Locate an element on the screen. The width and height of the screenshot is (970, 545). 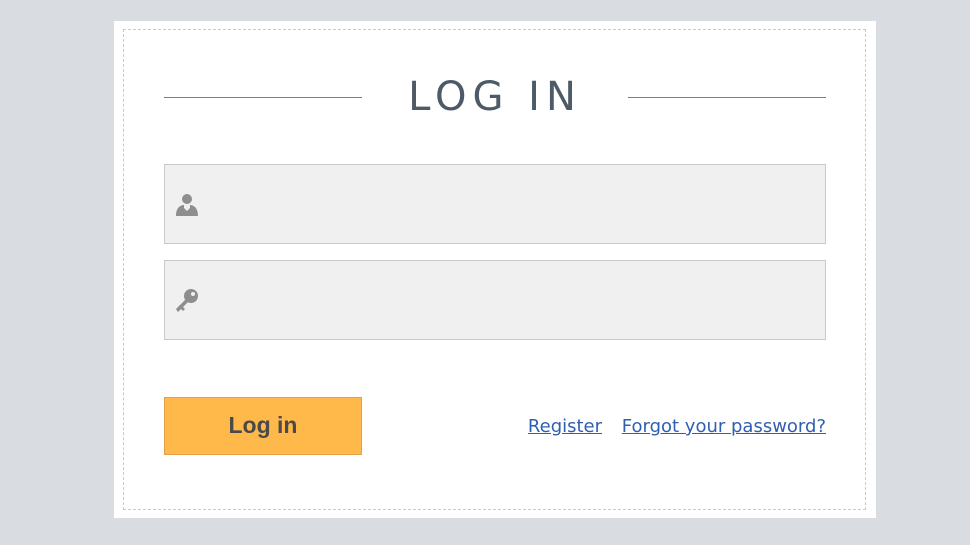
auth-links: Register Forgot your password? is located at coordinates (677, 427).